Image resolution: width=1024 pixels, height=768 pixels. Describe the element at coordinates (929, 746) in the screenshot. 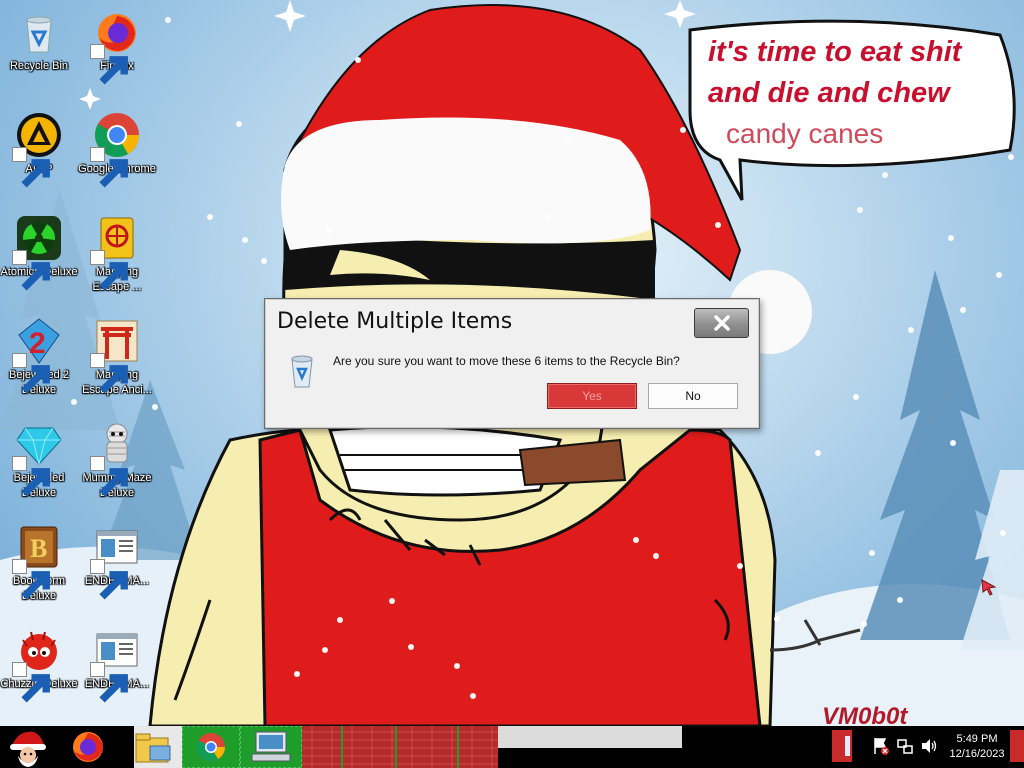

I see `volume-icon` at that location.